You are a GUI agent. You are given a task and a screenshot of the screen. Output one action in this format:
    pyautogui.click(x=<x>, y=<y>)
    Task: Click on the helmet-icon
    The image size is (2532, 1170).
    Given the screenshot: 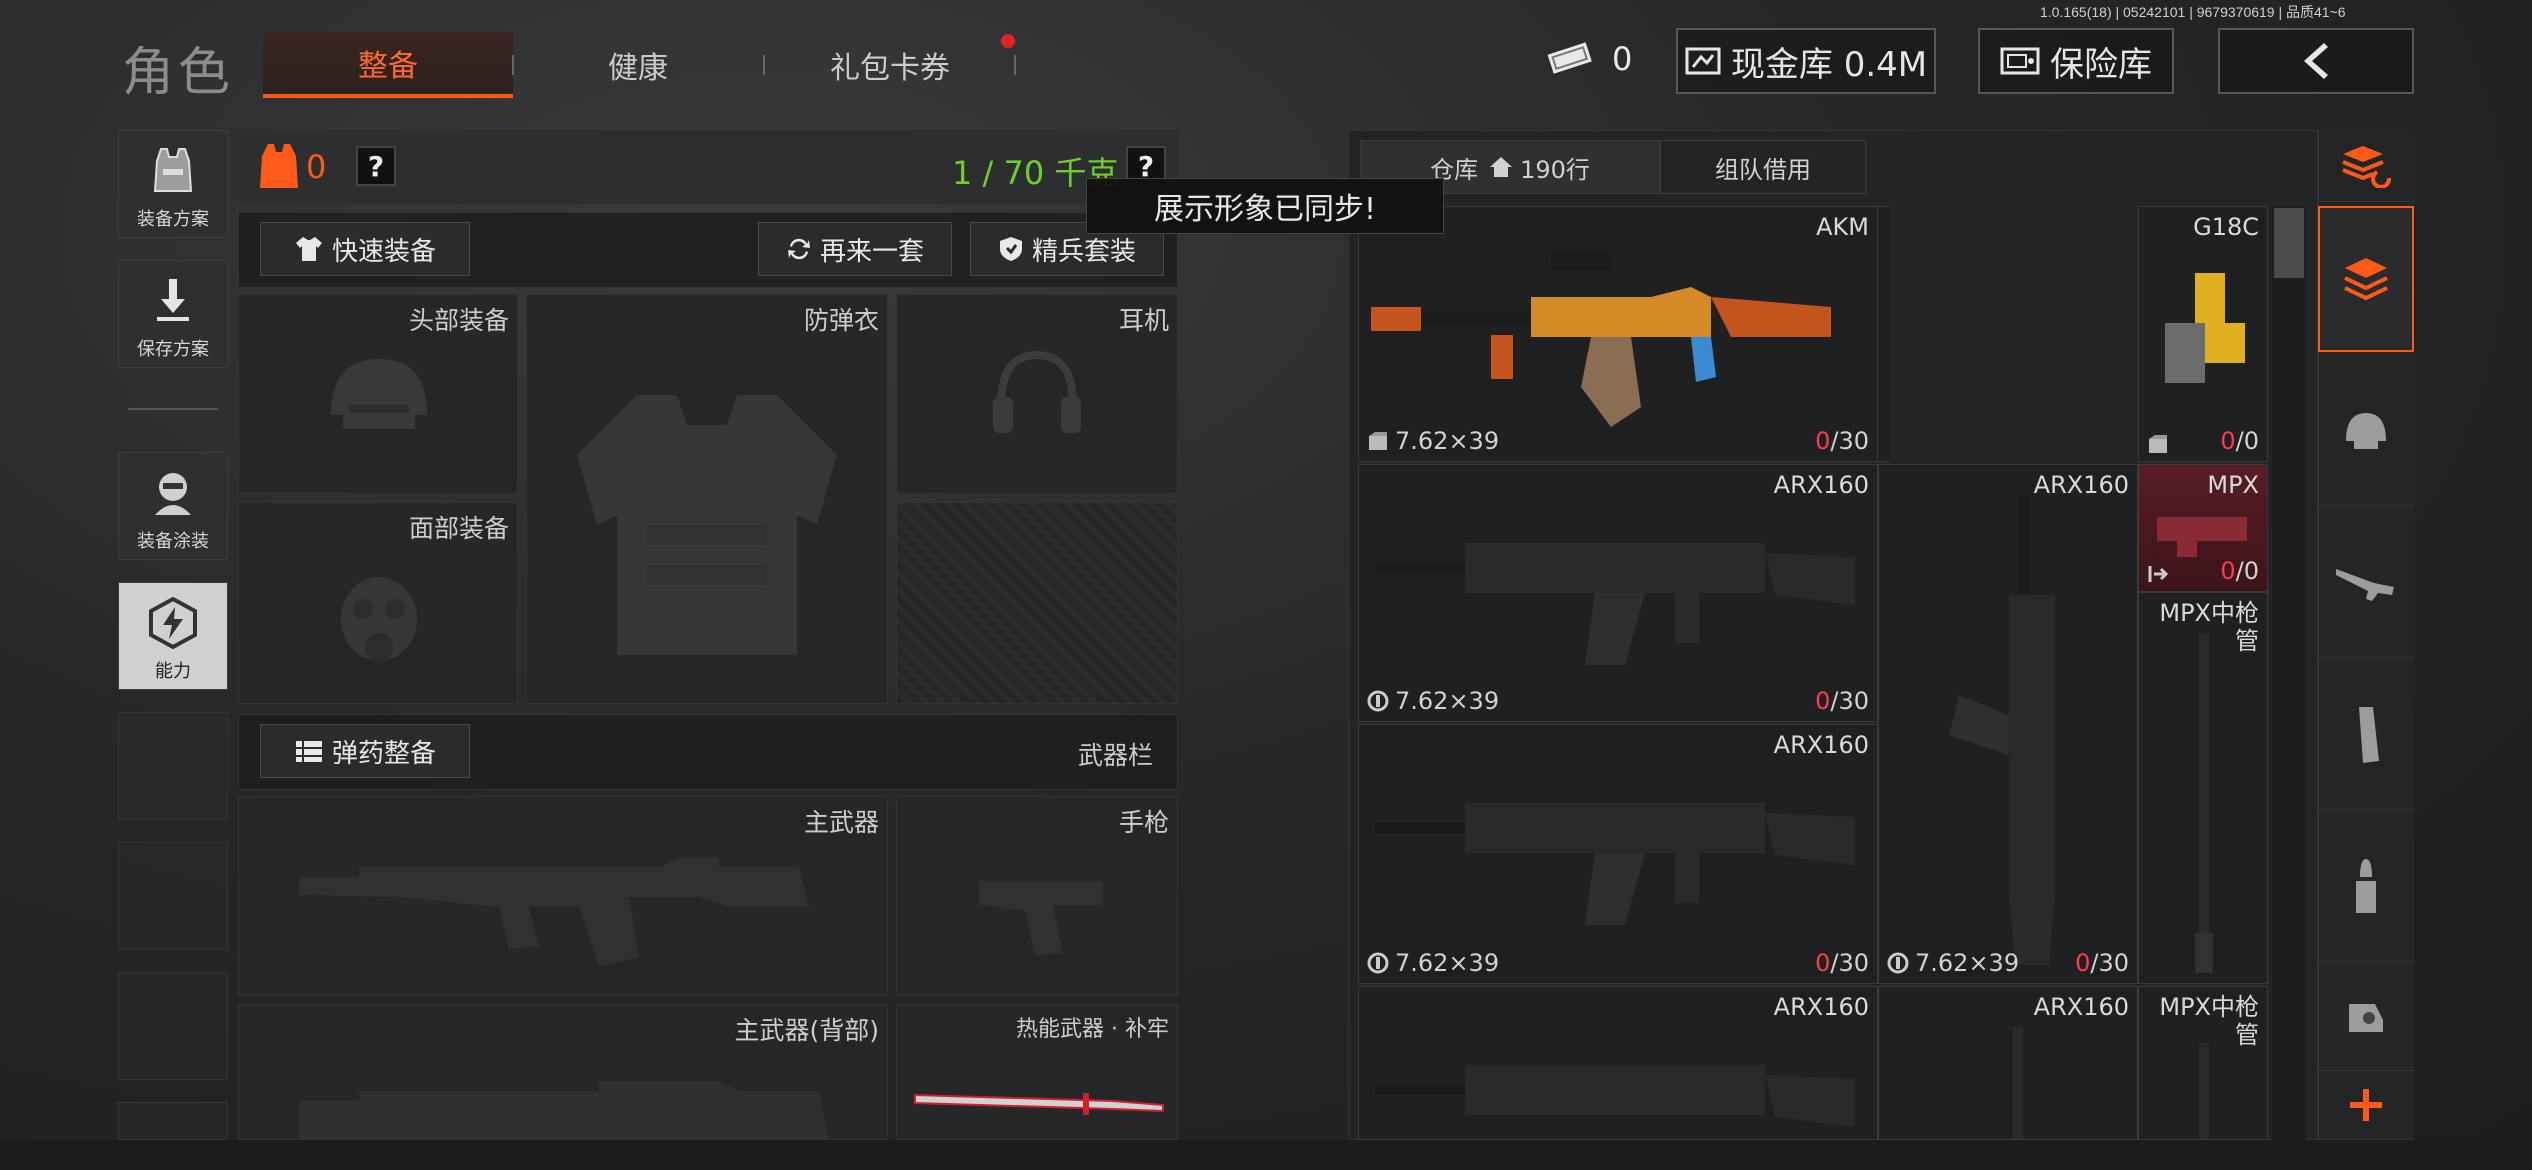 What is the action you would take?
    pyautogui.click(x=379, y=394)
    